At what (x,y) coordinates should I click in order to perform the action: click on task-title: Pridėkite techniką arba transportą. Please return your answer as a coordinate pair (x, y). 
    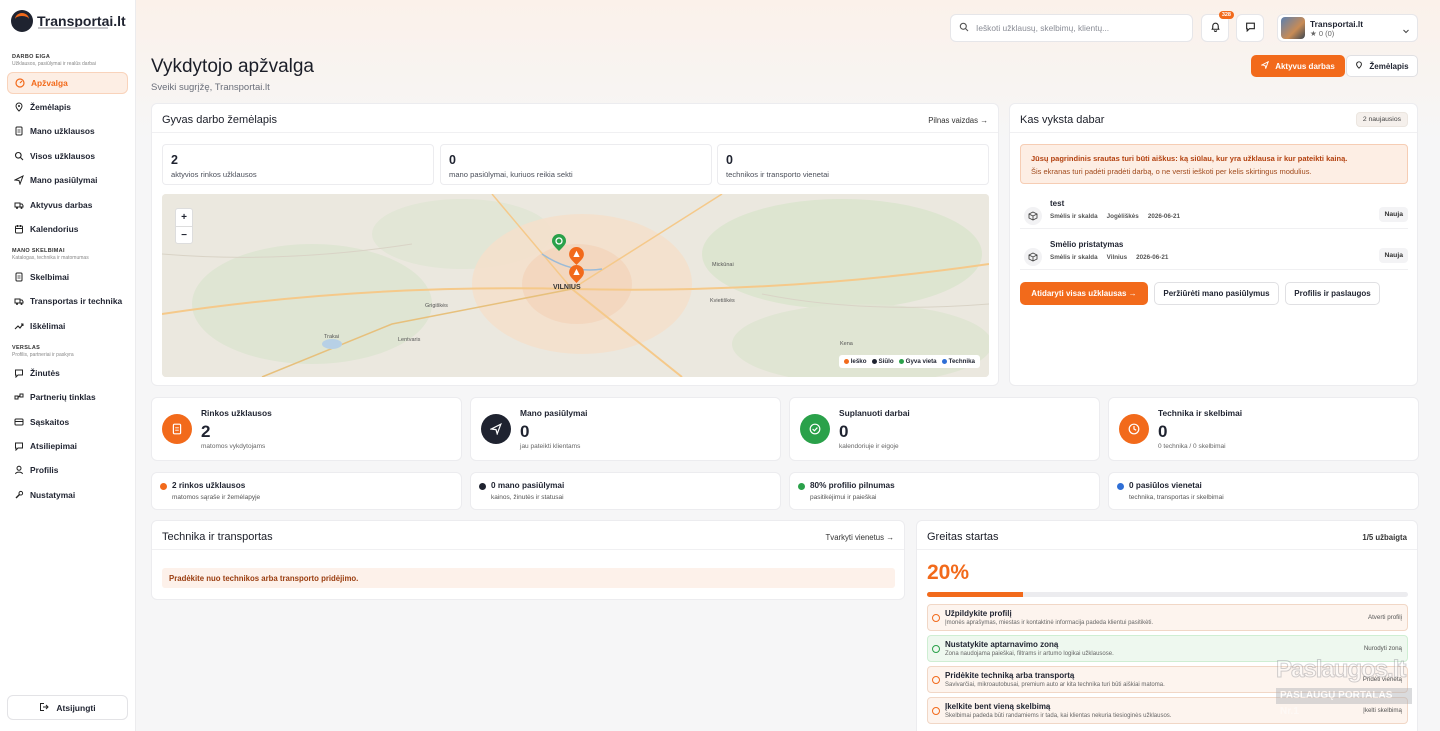
    Looking at the image, I should click on (1010, 675).